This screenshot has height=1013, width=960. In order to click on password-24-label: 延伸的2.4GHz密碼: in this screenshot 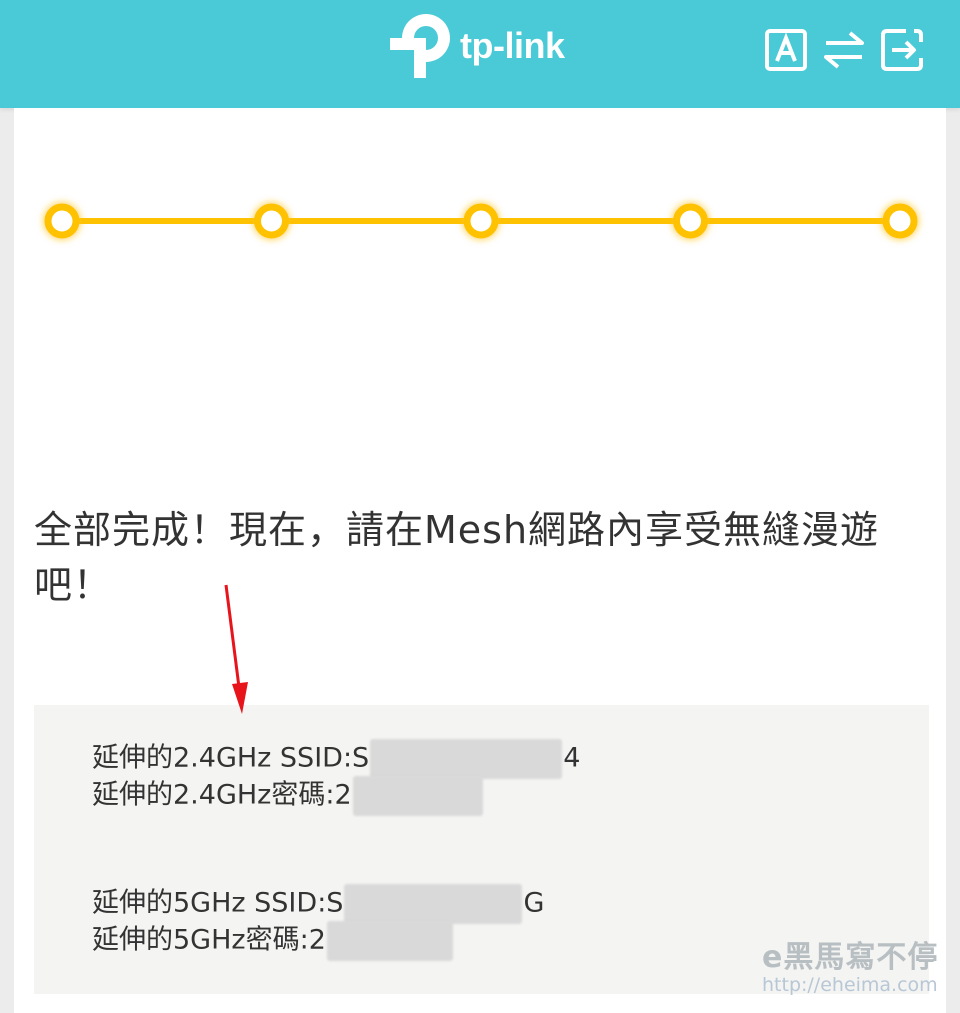, I will do `click(213, 795)`.